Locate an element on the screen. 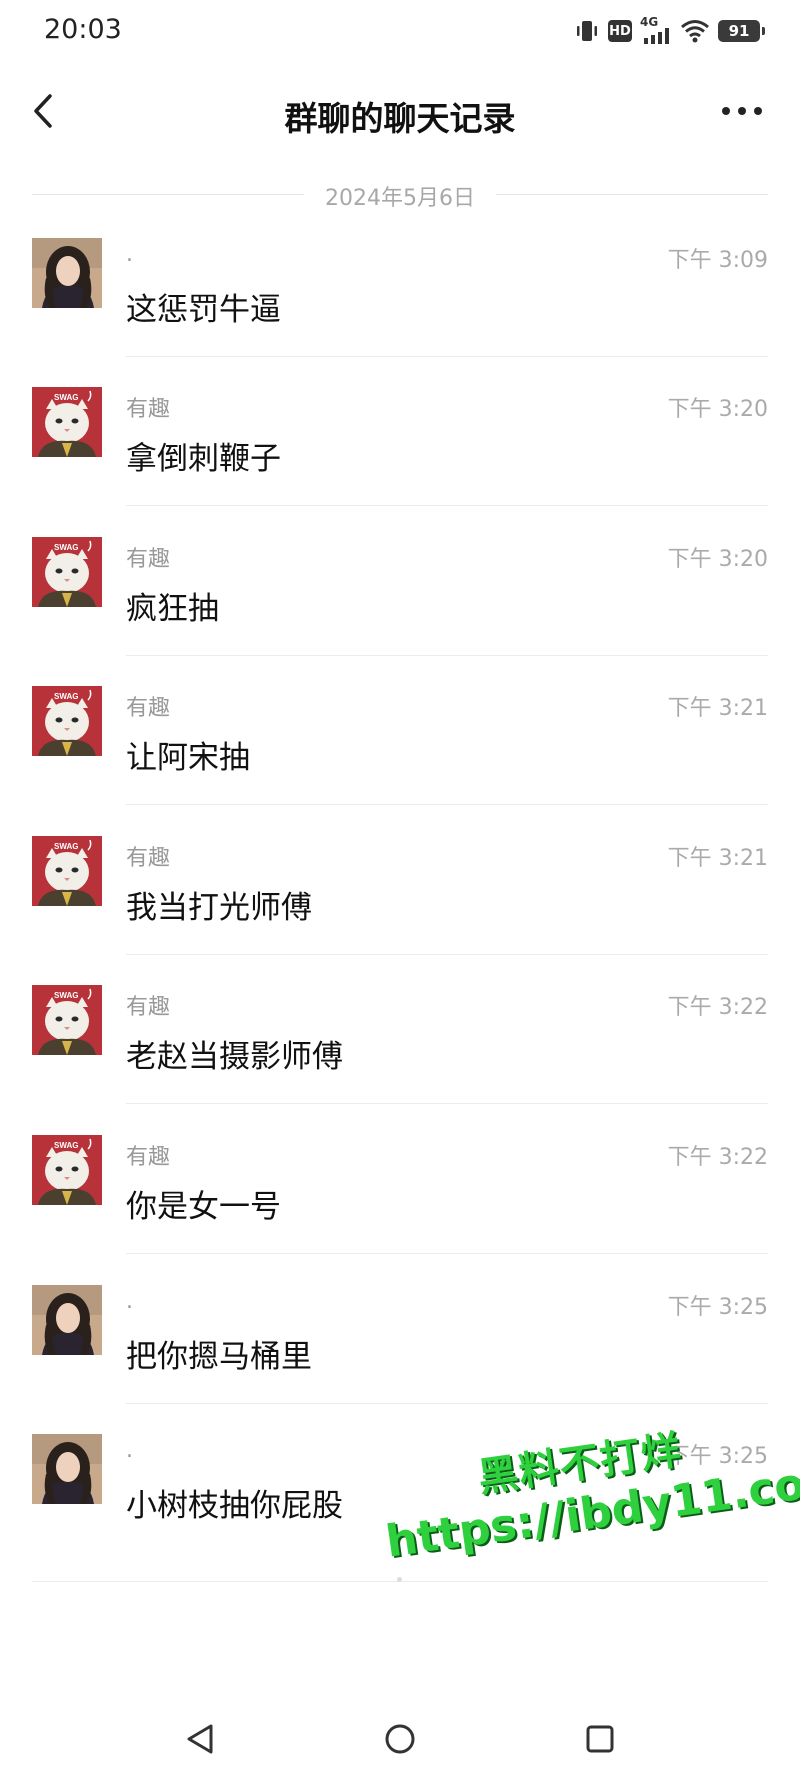 The image size is (800, 1783). square-recent-icon is located at coordinates (600, 1739).